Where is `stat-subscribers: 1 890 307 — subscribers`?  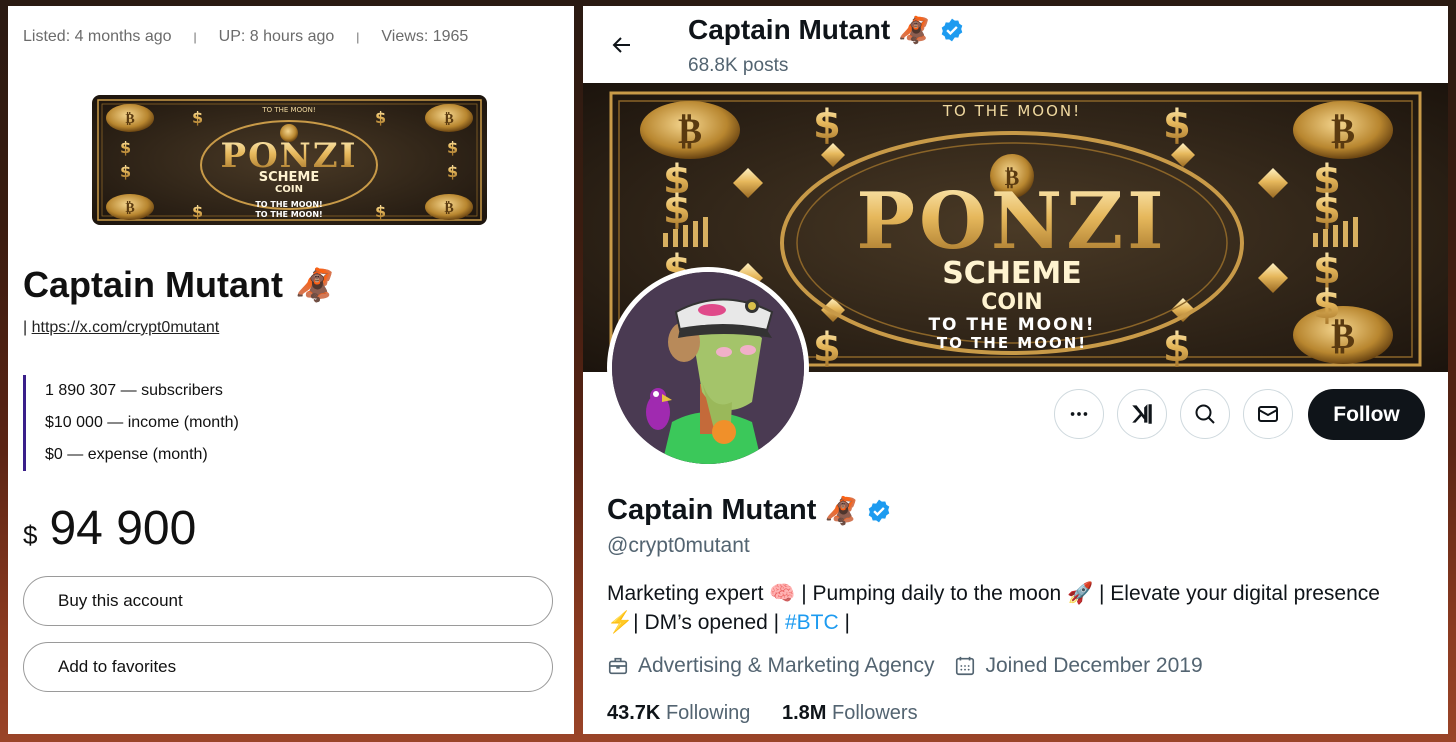 stat-subscribers: 1 890 307 — subscribers is located at coordinates (134, 390).